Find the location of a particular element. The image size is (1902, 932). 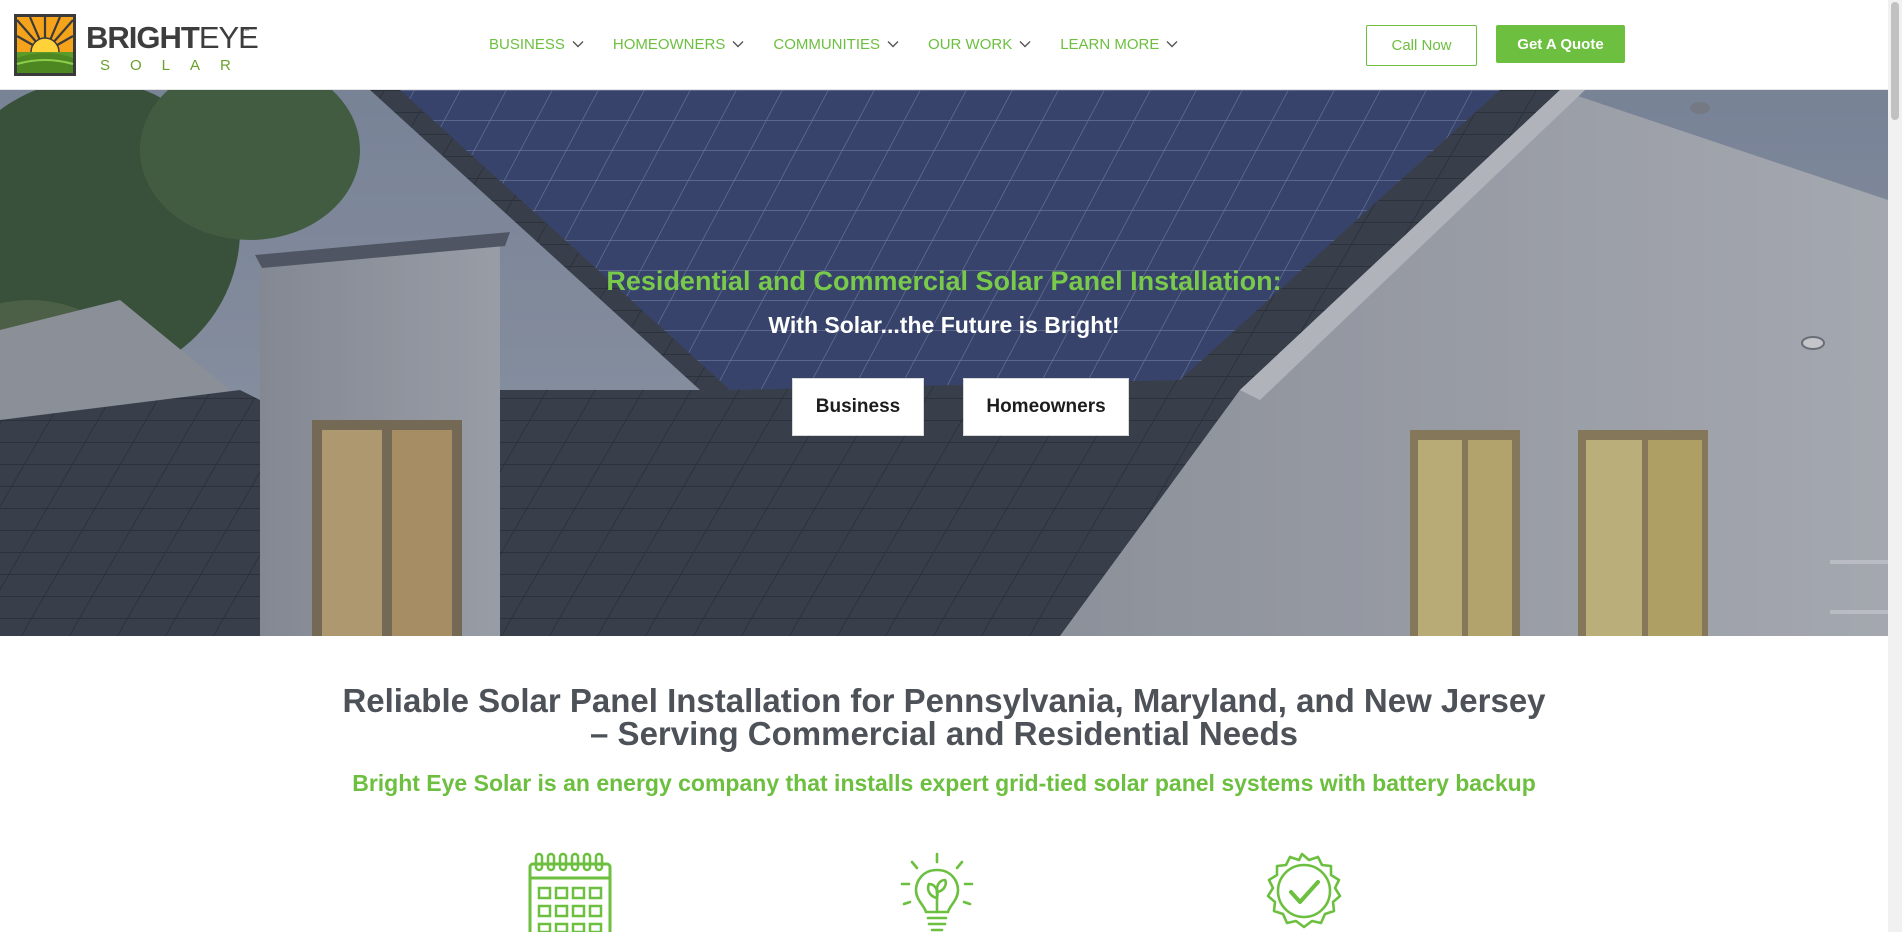

nav-item-label: HOMEOWNERS is located at coordinates (669, 44).